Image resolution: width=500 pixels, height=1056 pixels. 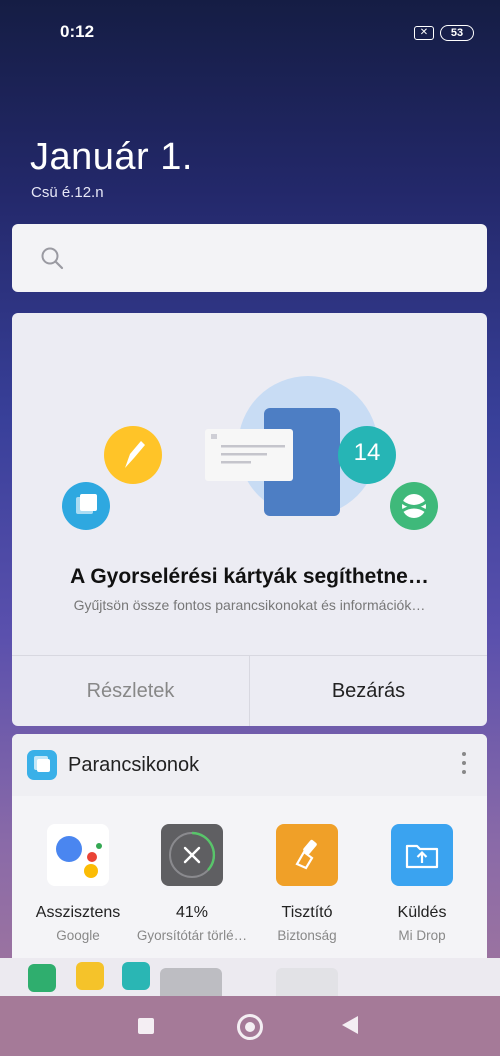 What do you see at coordinates (146, 1026) in the screenshot?
I see `recents-button` at bounding box center [146, 1026].